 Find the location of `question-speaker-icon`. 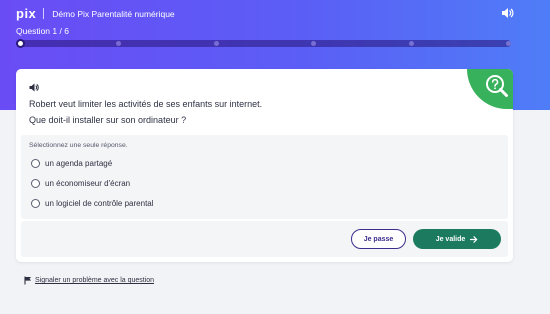

question-speaker-icon is located at coordinates (34, 87).